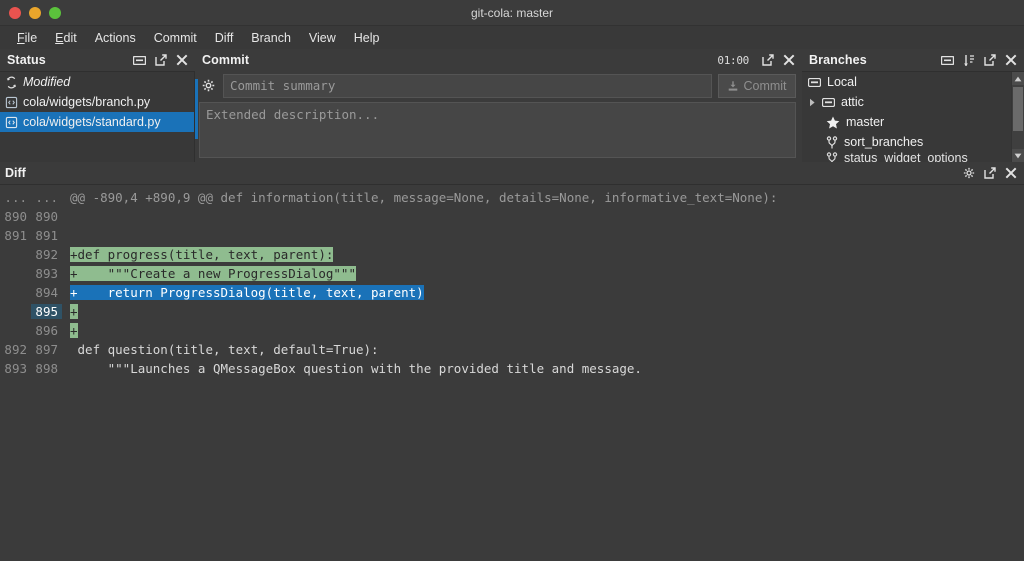 The image size is (1024, 561). I want to click on branches-scrollbar, so click(1017, 117).